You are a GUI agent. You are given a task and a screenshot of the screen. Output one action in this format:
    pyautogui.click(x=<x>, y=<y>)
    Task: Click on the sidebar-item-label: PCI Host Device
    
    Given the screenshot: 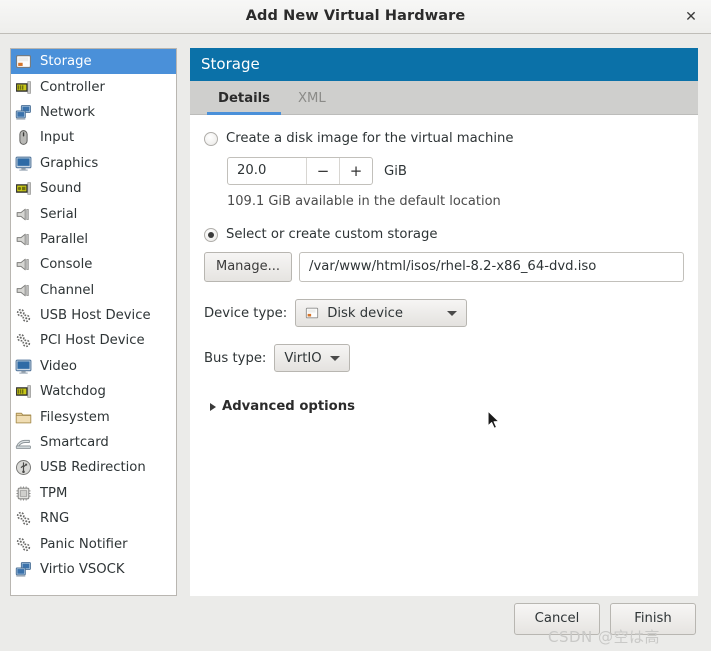 What is the action you would take?
    pyautogui.click(x=92, y=341)
    